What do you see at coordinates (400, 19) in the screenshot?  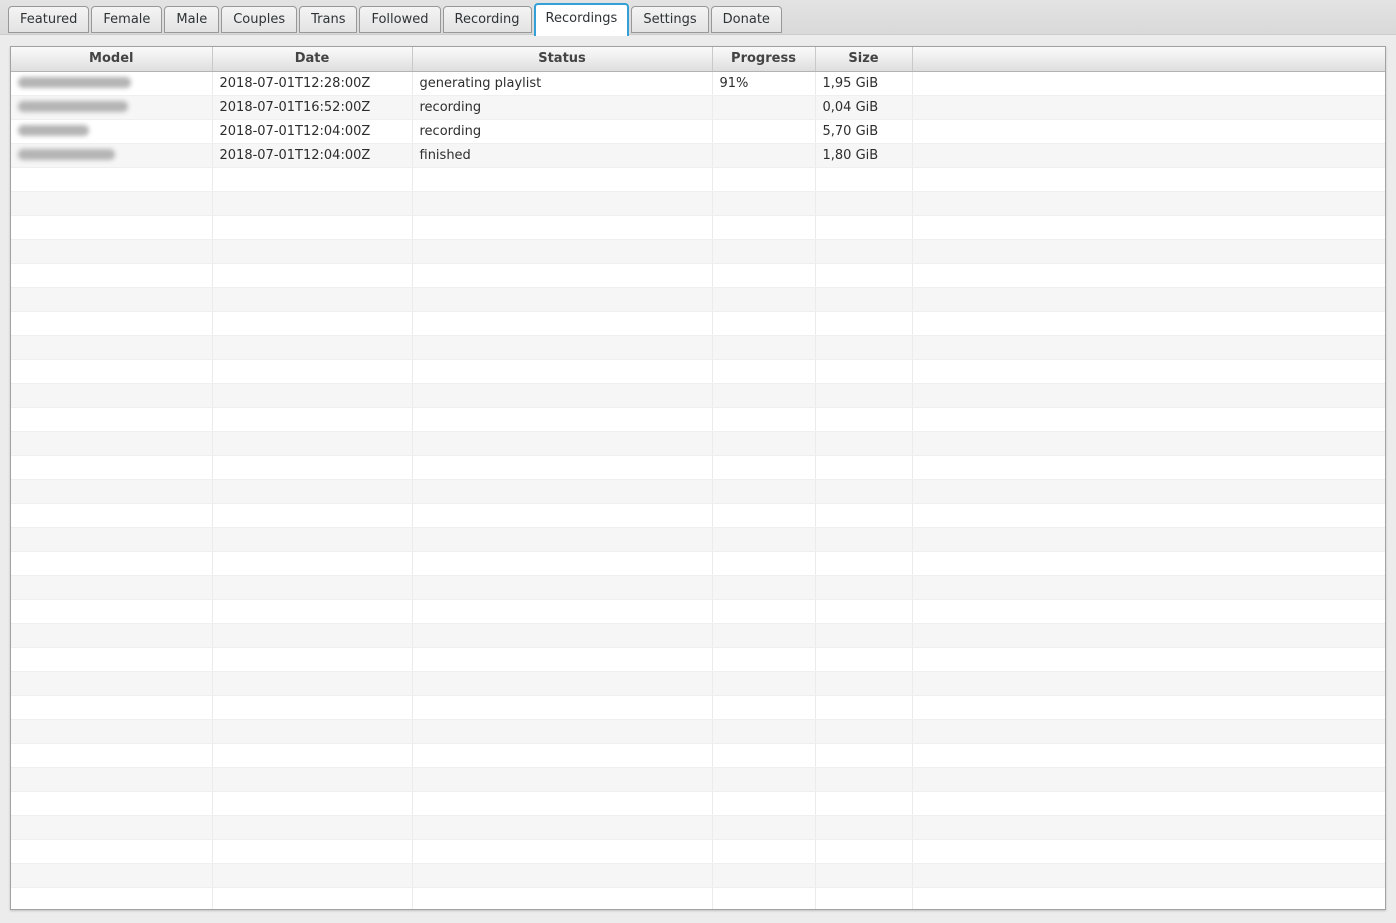 I see `tab-followed: Followed` at bounding box center [400, 19].